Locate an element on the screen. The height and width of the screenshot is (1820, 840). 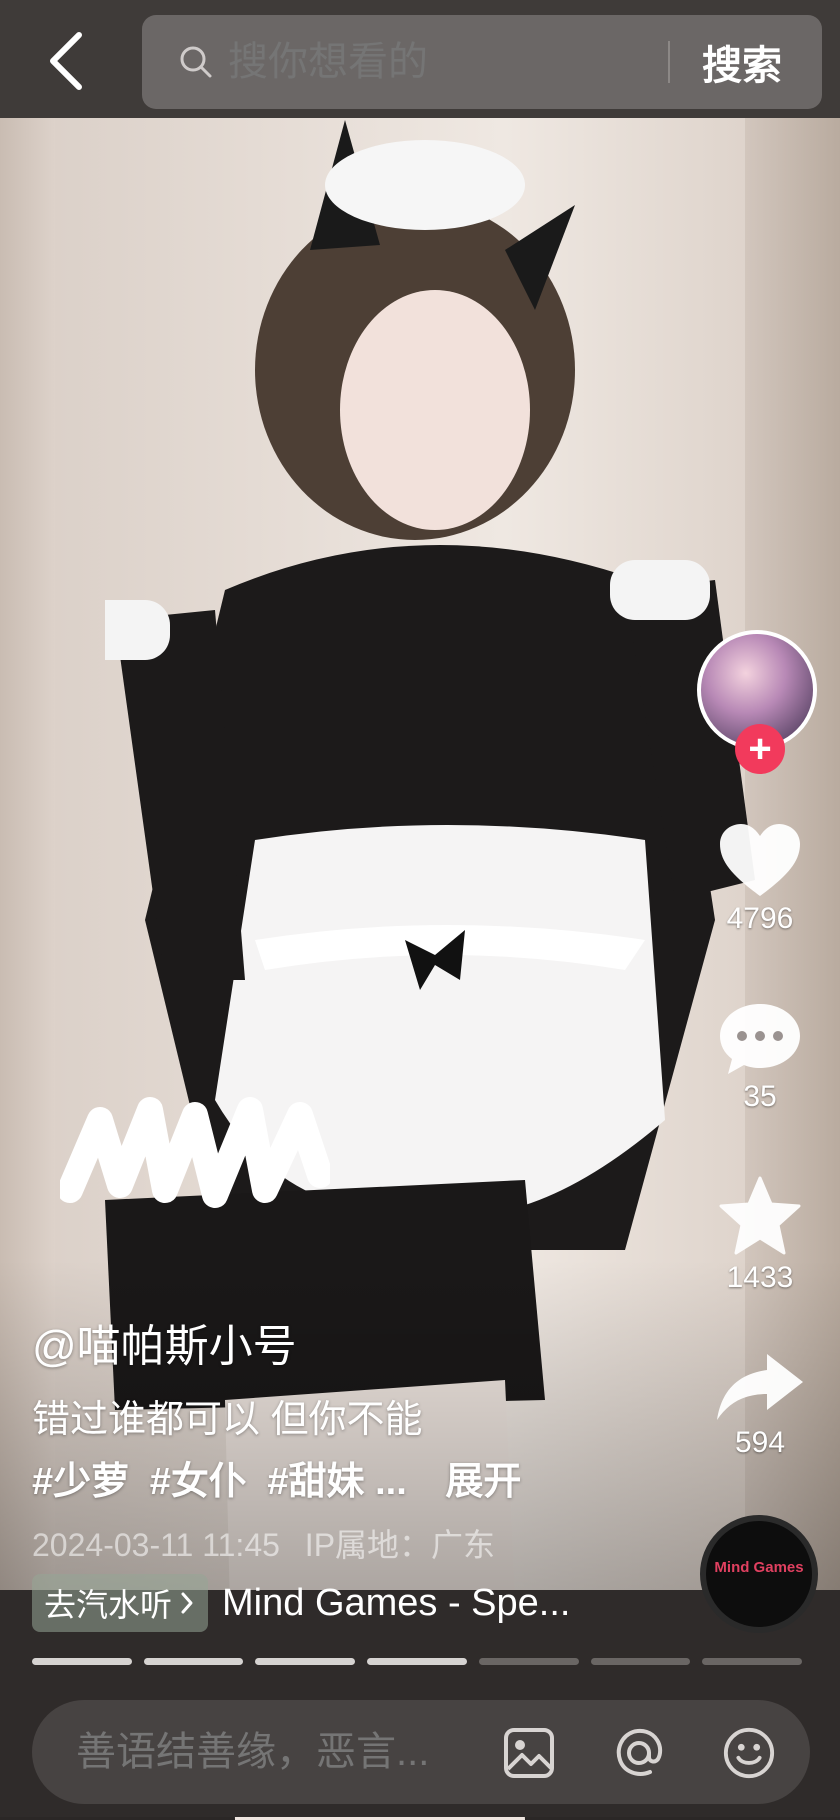
comment-count: 35 is located at coordinates (760, 1096).